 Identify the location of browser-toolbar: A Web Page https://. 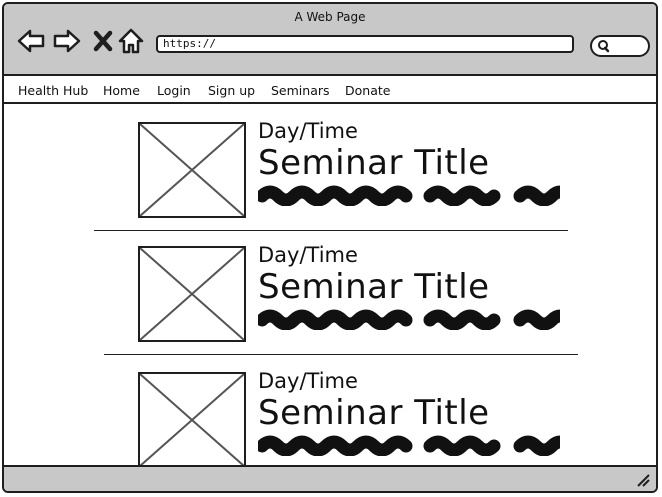
(330, 40).